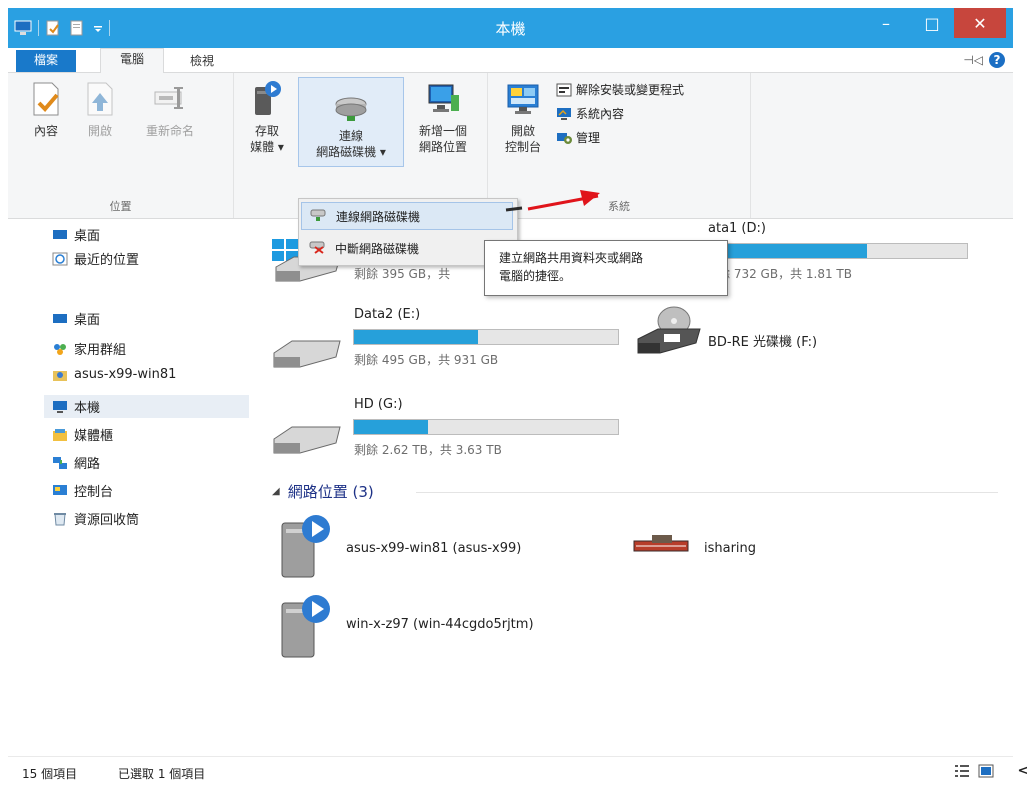 This screenshot has width=1027, height=796. I want to click on this-pc-icon, so click(60, 407).